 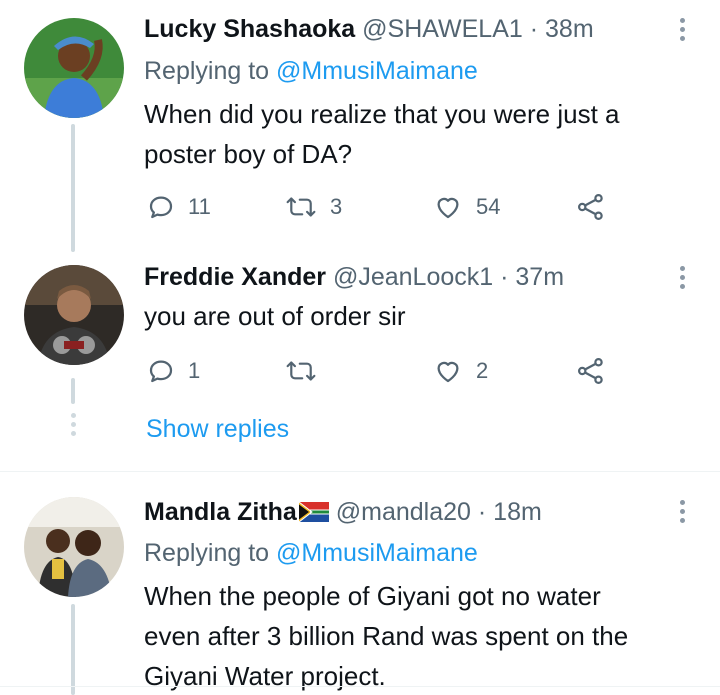 What do you see at coordinates (379, 207) in the screenshot?
I see `tweet-actions: 11 3 54` at bounding box center [379, 207].